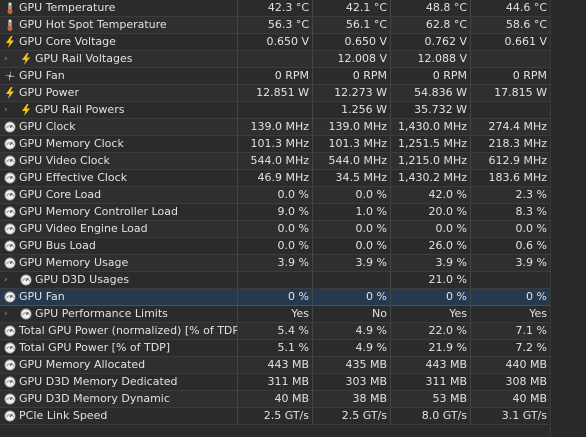 The image size is (586, 437). What do you see at coordinates (446, 381) in the screenshot?
I see `value-maximum: 311 MB` at bounding box center [446, 381].